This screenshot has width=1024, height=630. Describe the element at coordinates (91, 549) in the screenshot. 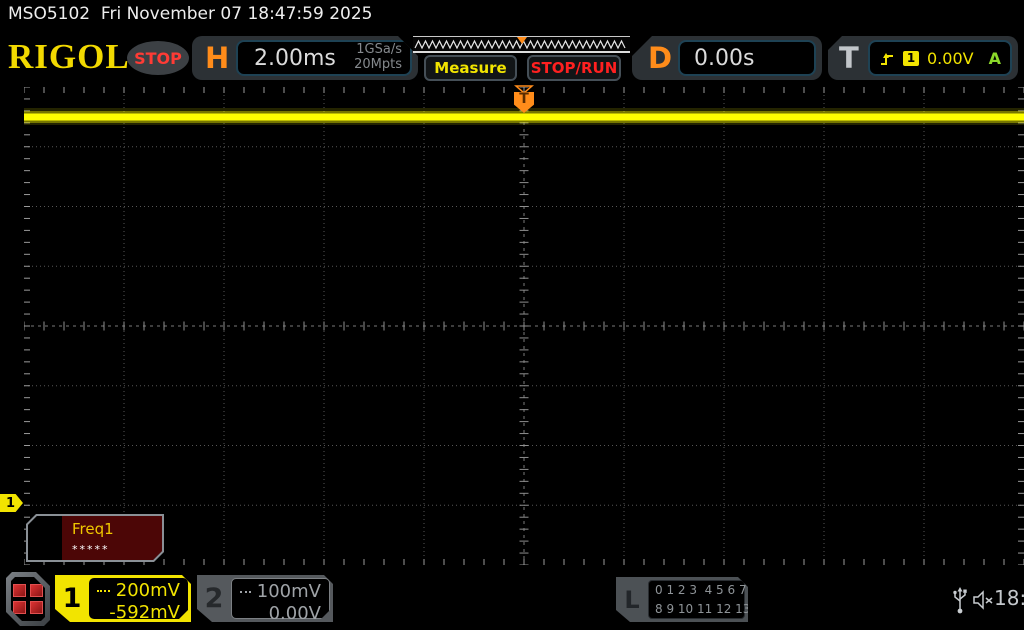

I see `measurement-value: *****` at that location.